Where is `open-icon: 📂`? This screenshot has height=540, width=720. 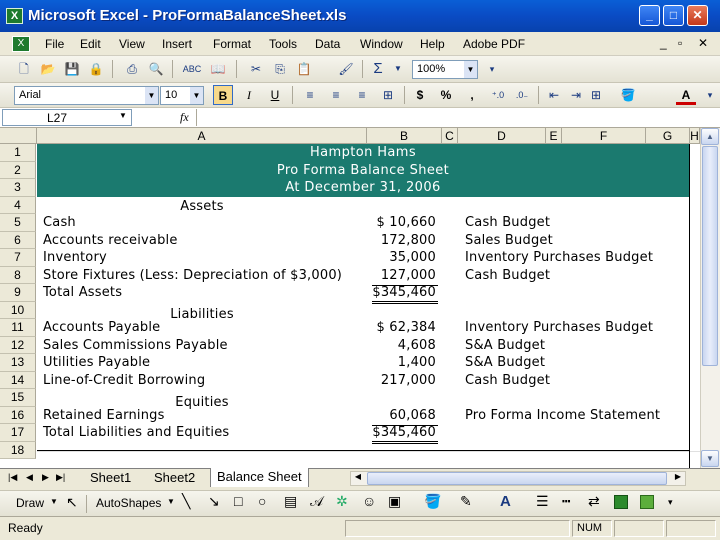 open-icon: 📂 is located at coordinates (48, 69).